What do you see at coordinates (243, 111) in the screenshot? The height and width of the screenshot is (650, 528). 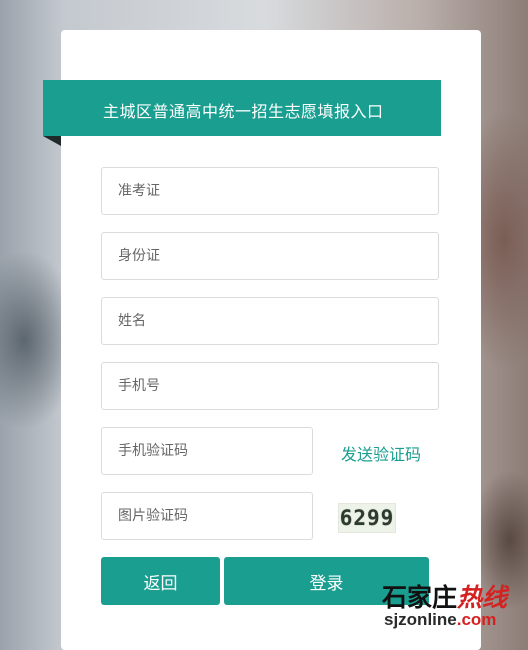 I see `page-title: 主城区普通高中统一招生志愿填报入口` at bounding box center [243, 111].